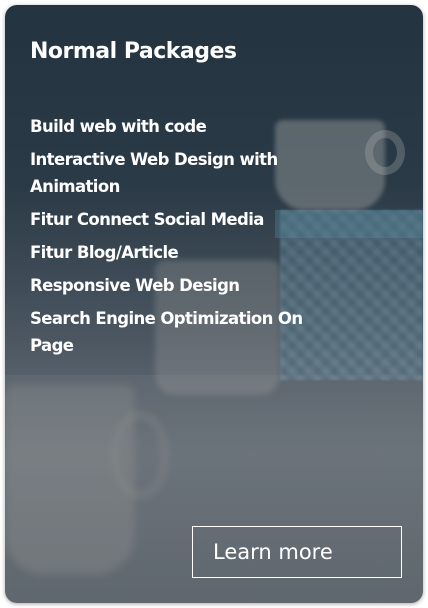  What do you see at coordinates (133, 51) in the screenshot?
I see `package-title: Normal Packages` at bounding box center [133, 51].